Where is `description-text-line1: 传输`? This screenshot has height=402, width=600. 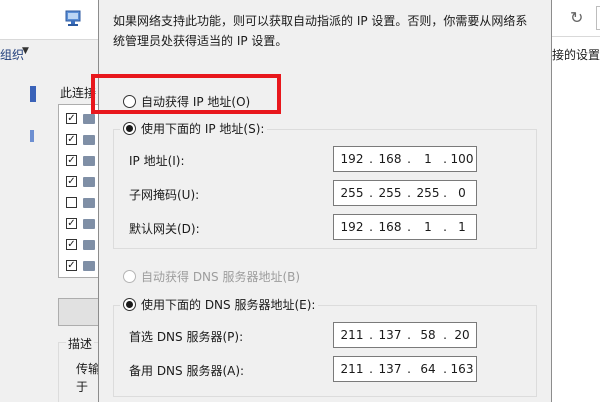 description-text-line1: 传输 is located at coordinates (88, 369).